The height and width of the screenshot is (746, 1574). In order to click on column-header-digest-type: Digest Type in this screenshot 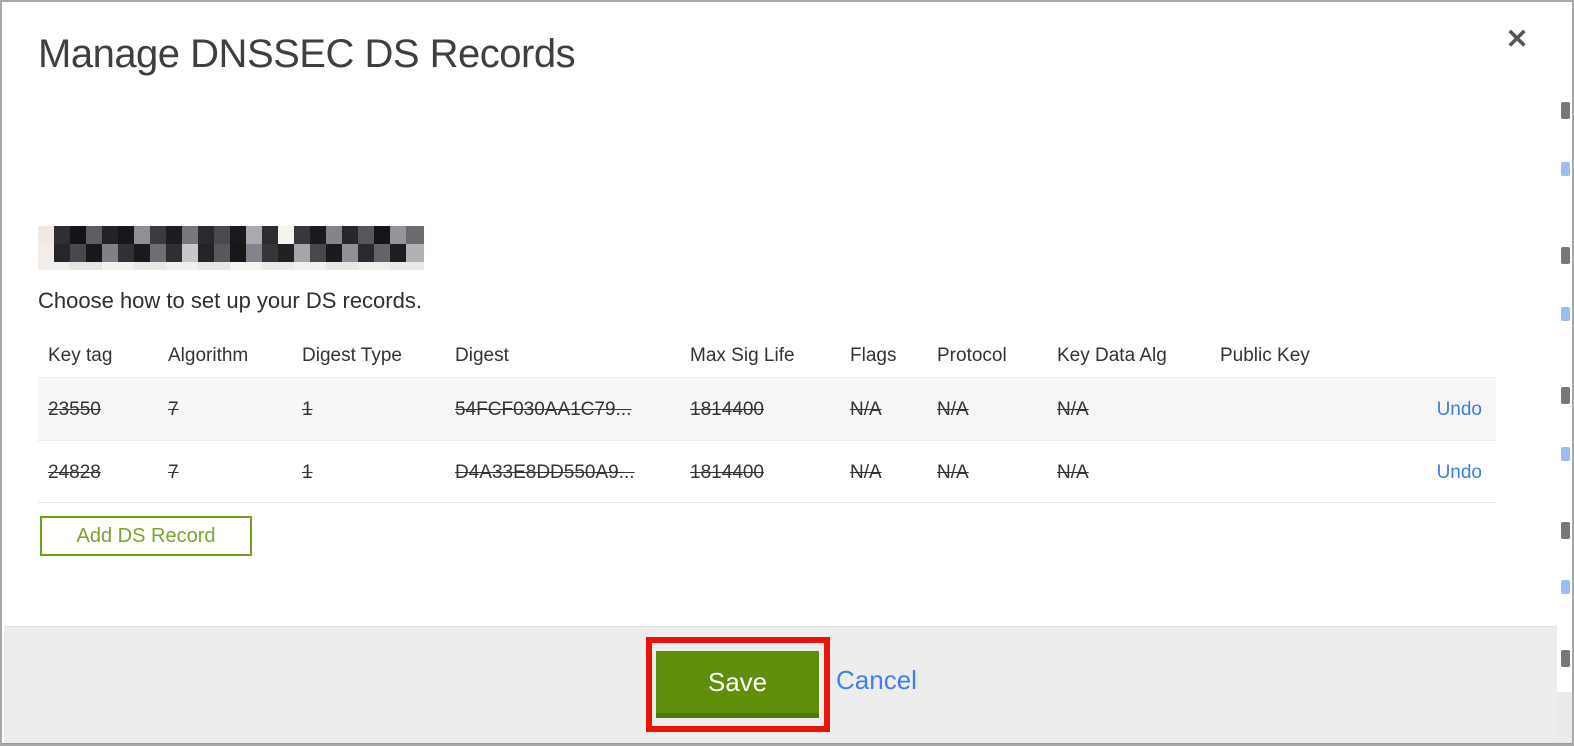, I will do `click(352, 355)`.